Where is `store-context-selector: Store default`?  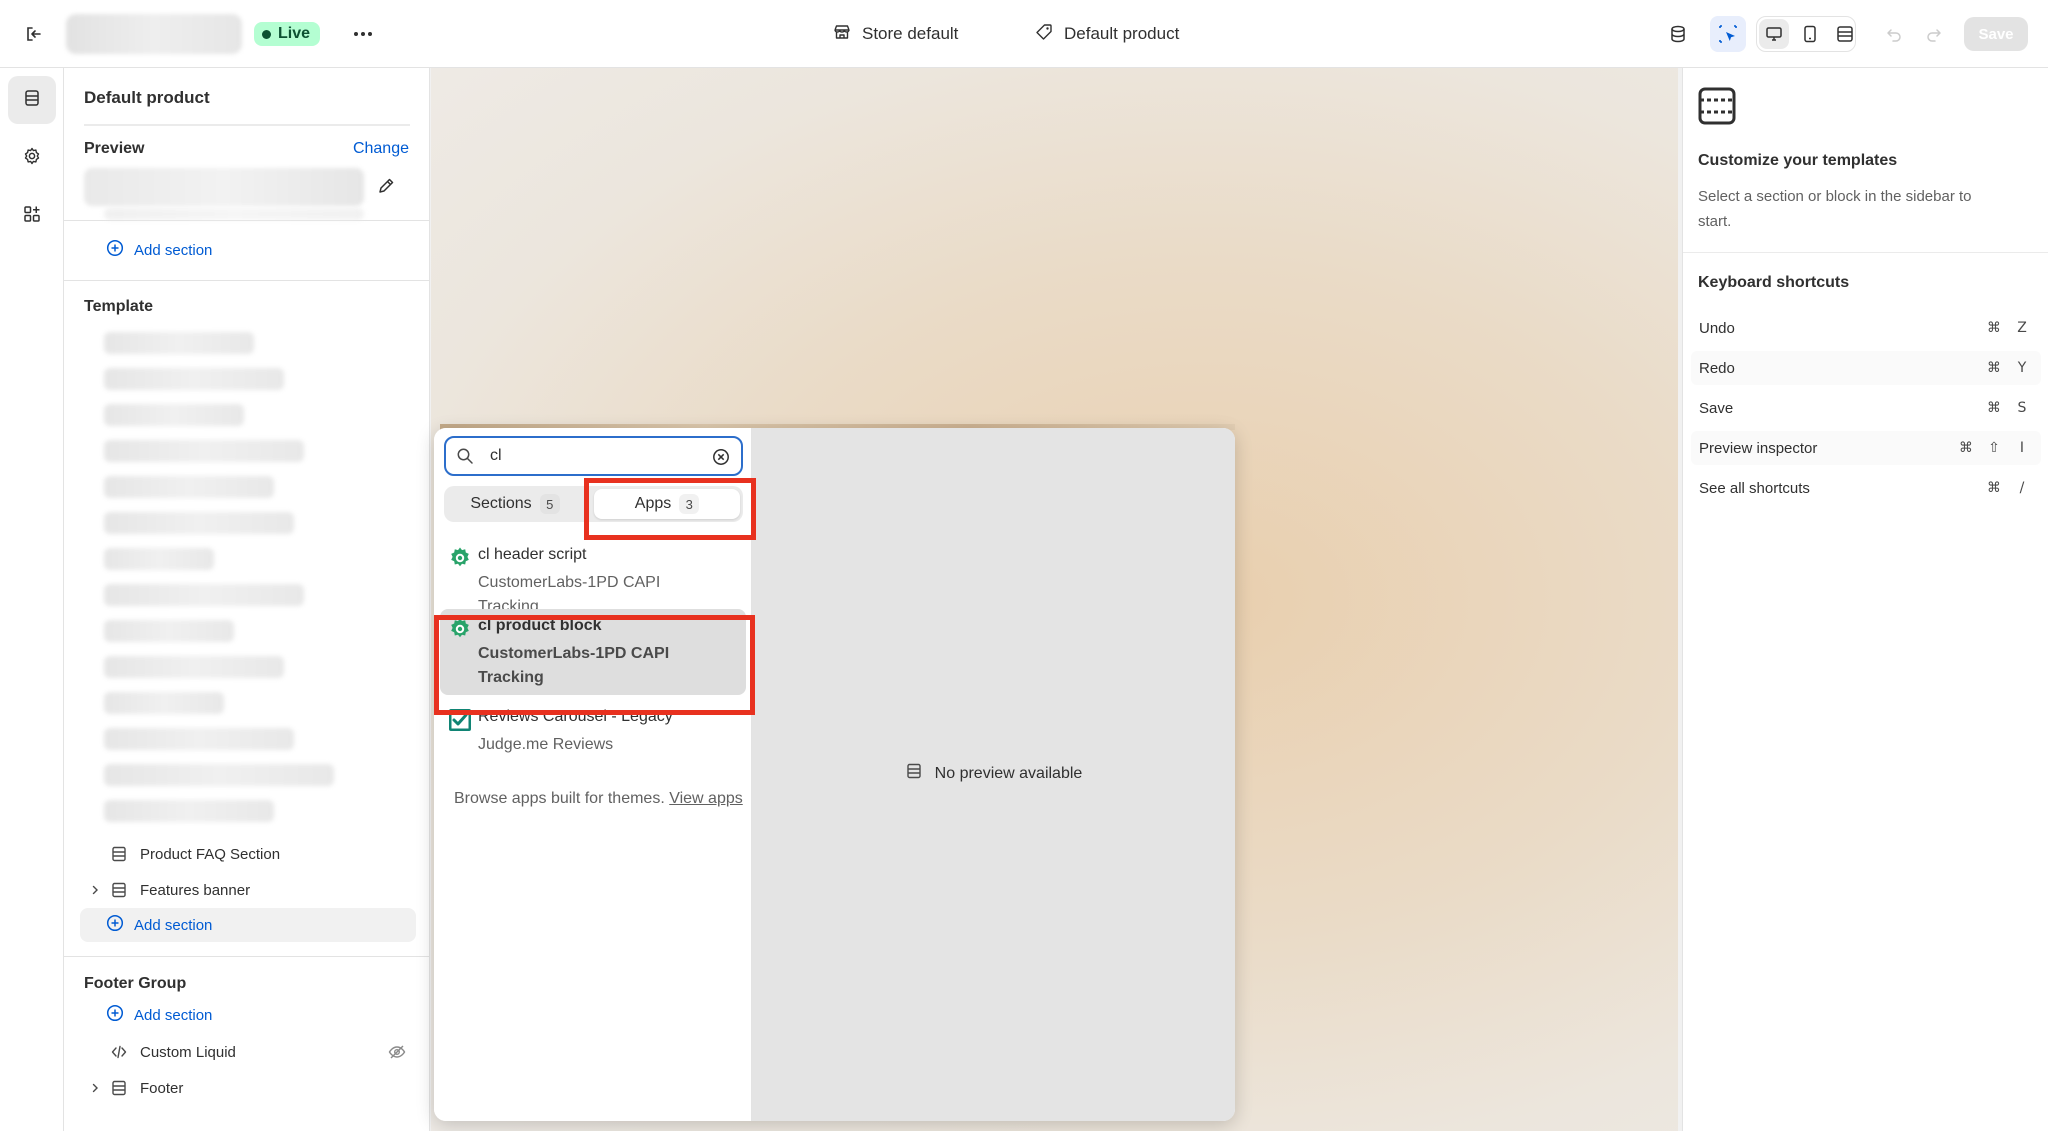 store-context-selector: Store default is located at coordinates (895, 34).